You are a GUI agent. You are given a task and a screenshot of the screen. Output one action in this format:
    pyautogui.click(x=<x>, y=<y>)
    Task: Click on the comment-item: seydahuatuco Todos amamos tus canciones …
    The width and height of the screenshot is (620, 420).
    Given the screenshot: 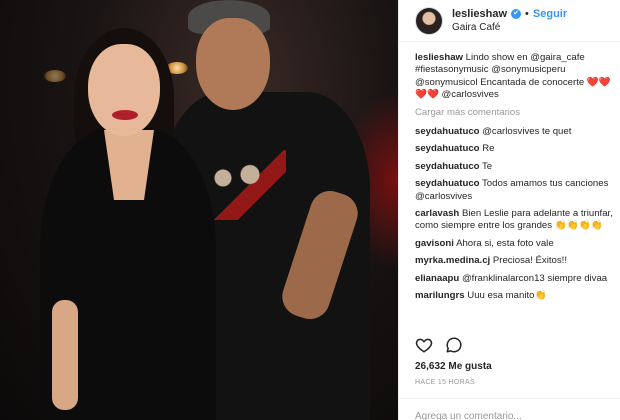 What is the action you would take?
    pyautogui.click(x=515, y=190)
    